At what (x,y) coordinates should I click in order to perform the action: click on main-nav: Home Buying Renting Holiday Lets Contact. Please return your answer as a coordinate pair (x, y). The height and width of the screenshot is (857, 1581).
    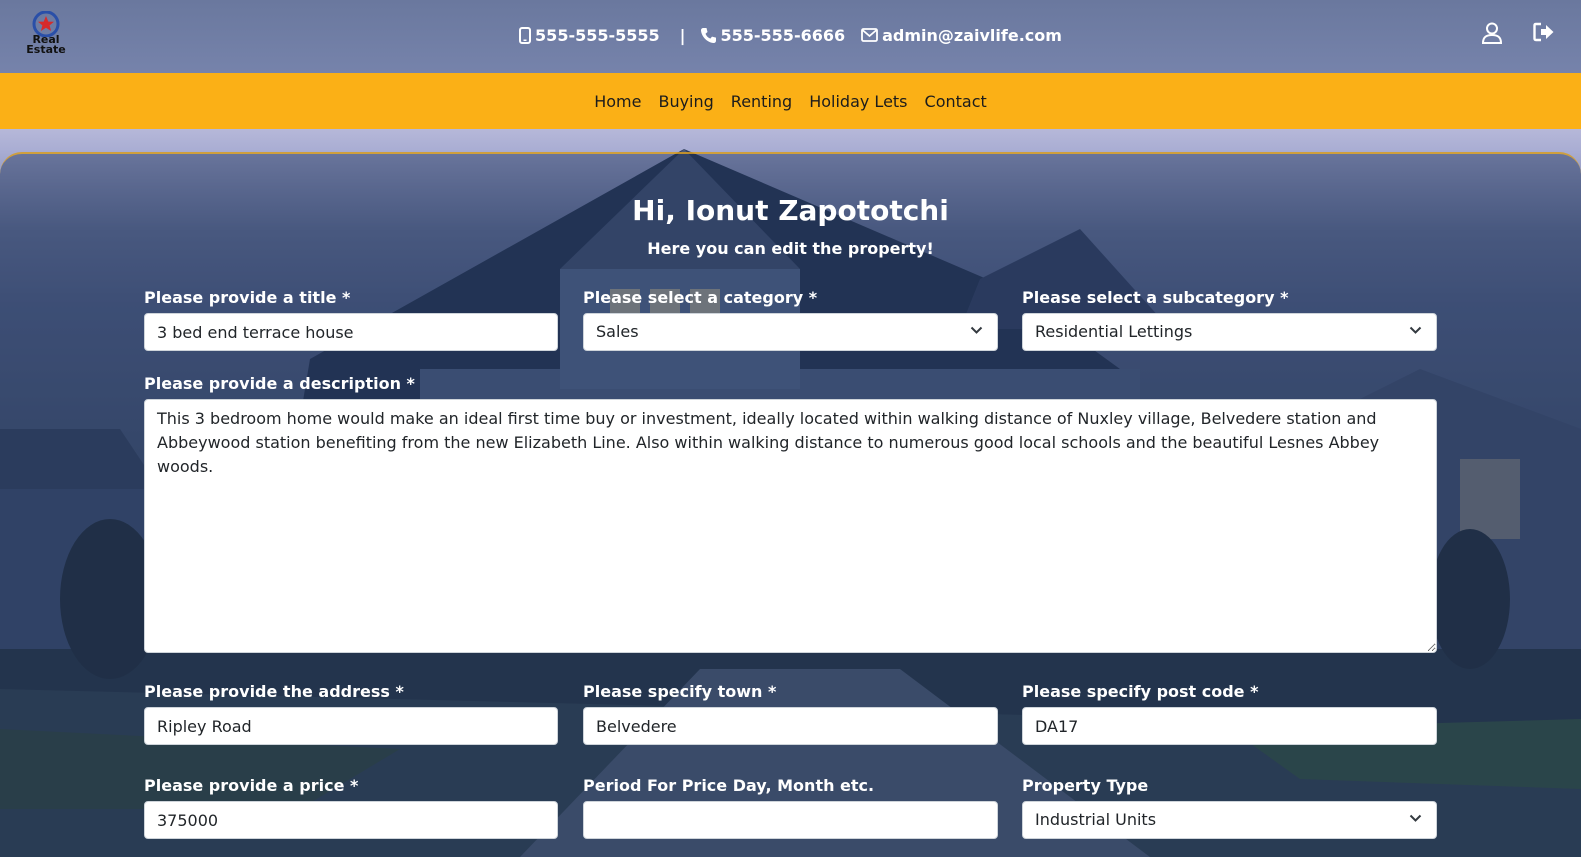
    Looking at the image, I should click on (790, 101).